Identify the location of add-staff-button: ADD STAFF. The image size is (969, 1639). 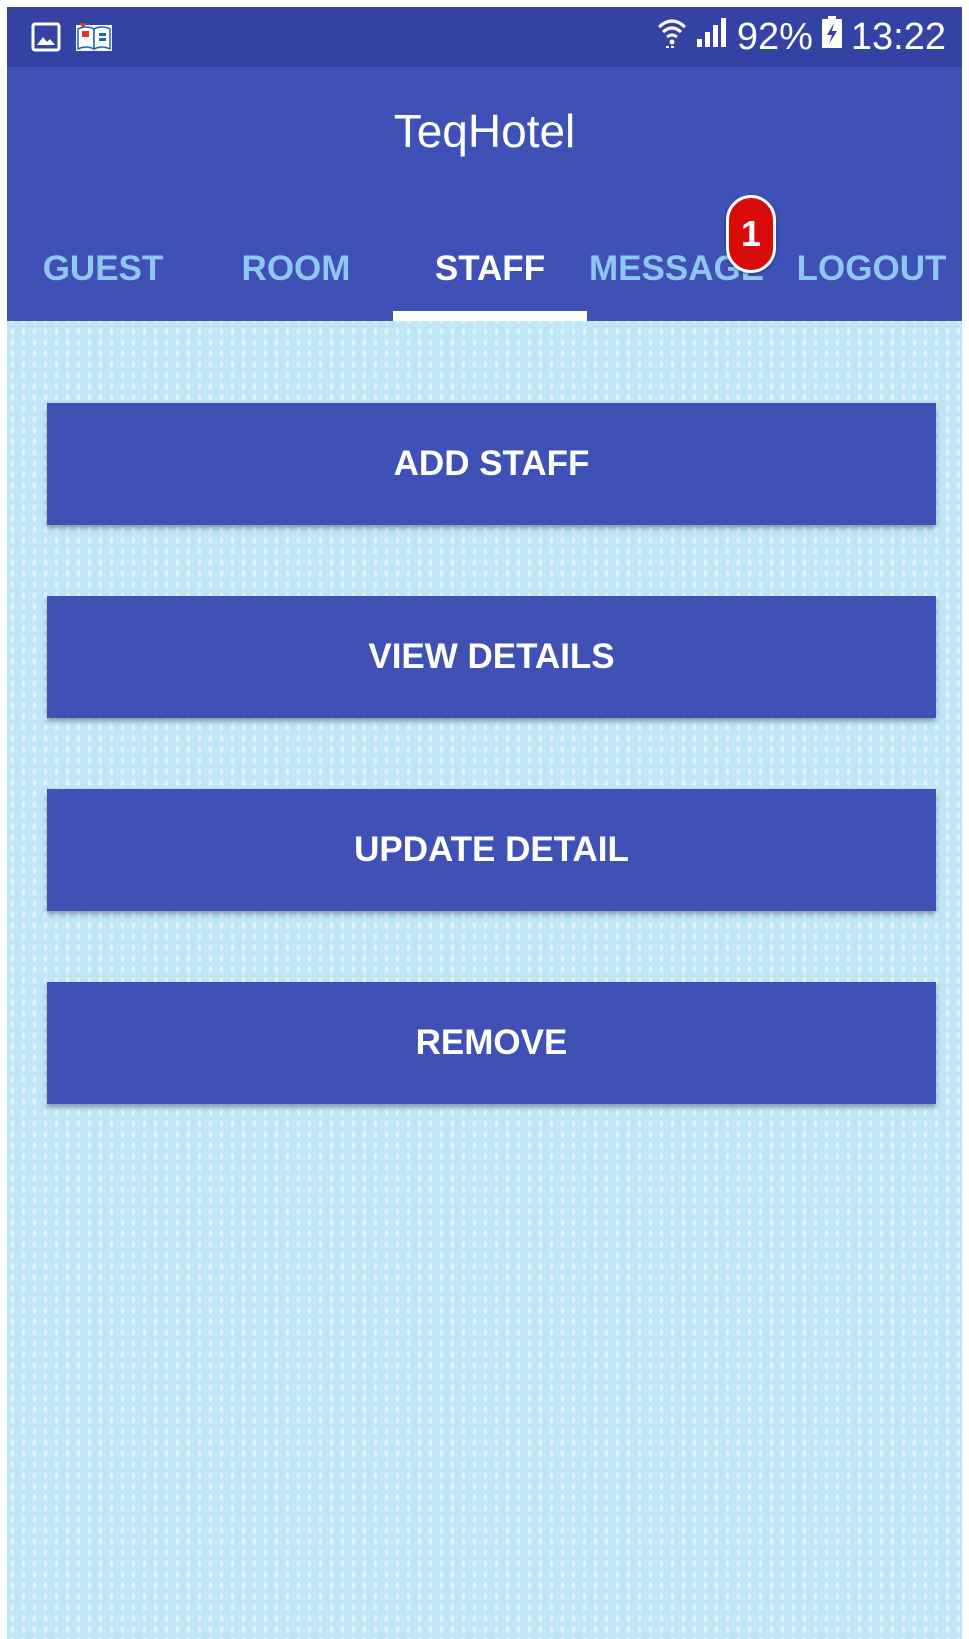
(491, 464).